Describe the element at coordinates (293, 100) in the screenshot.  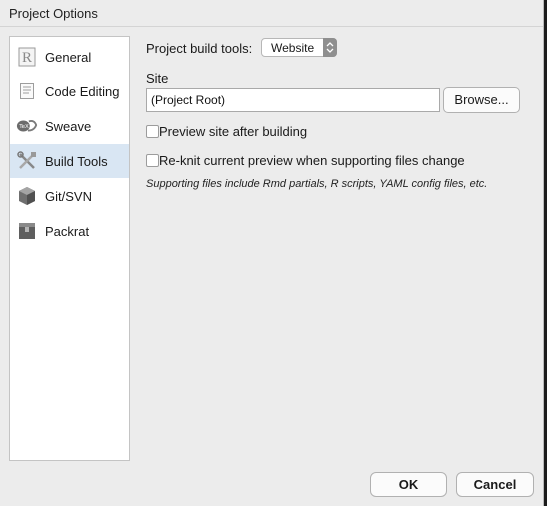
I see `site-directory-input` at that location.